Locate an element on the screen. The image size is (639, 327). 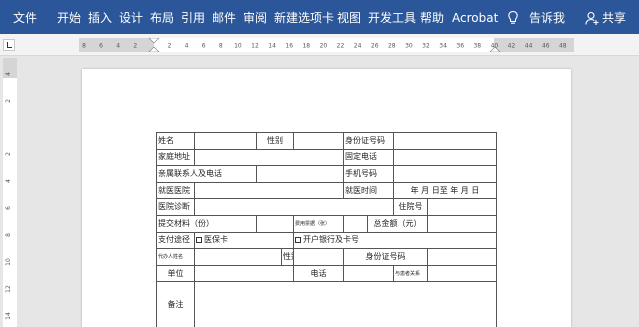
ruler-tick-label: 24 is located at coordinates (358, 46).